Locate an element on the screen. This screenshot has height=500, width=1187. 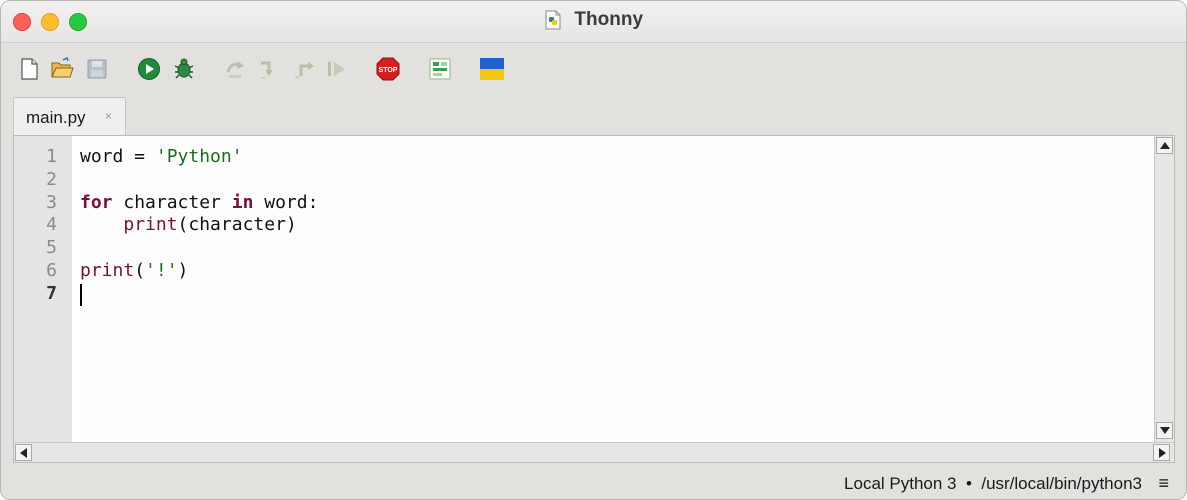
code-line: word = 'Python' is located at coordinates (161, 156).